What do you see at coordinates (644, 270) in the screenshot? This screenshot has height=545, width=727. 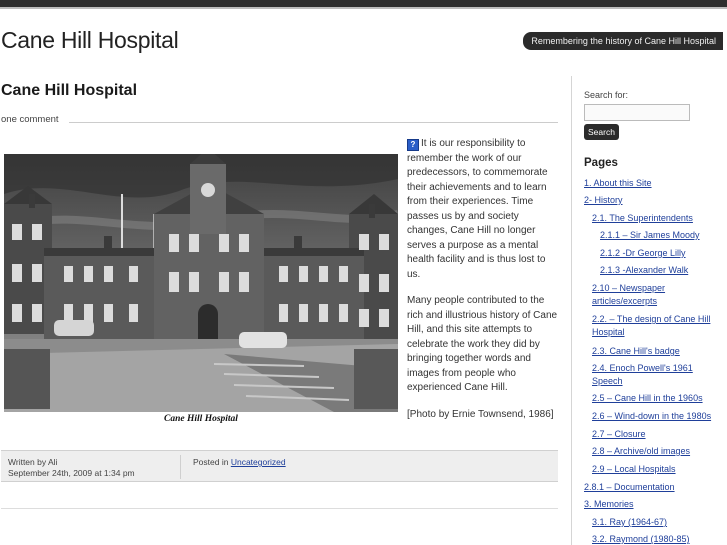 I see `sidebar-page-link: 2.1.3 -Alexander Walk` at bounding box center [644, 270].